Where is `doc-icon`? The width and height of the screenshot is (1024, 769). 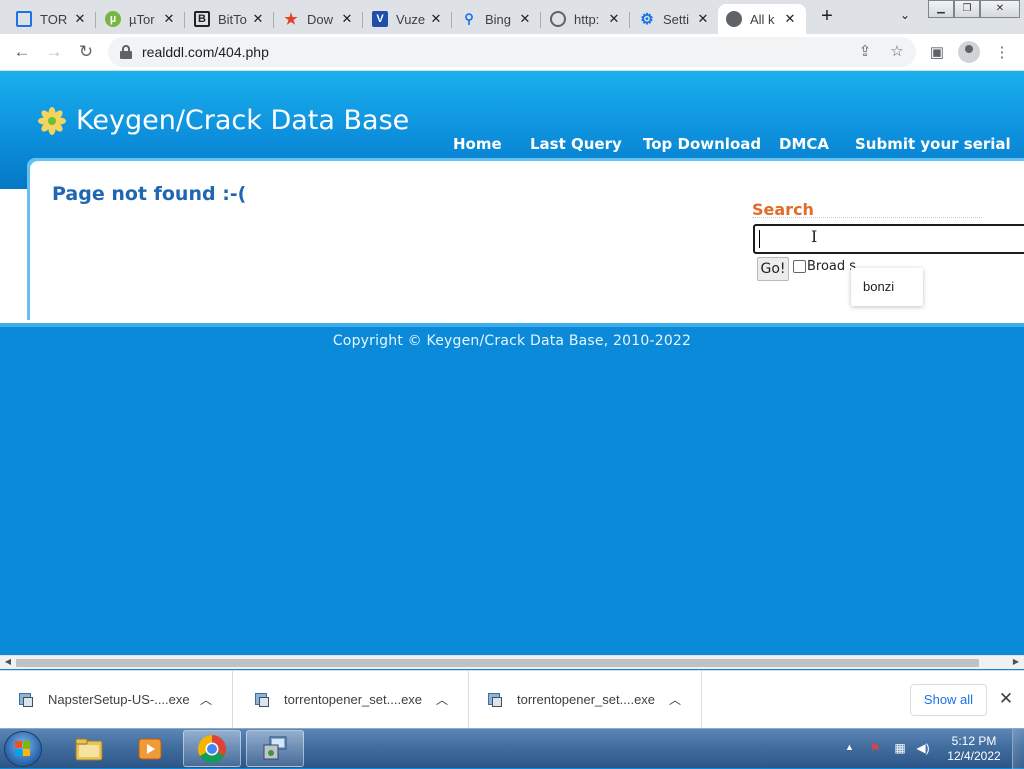 doc-icon is located at coordinates (24, 19).